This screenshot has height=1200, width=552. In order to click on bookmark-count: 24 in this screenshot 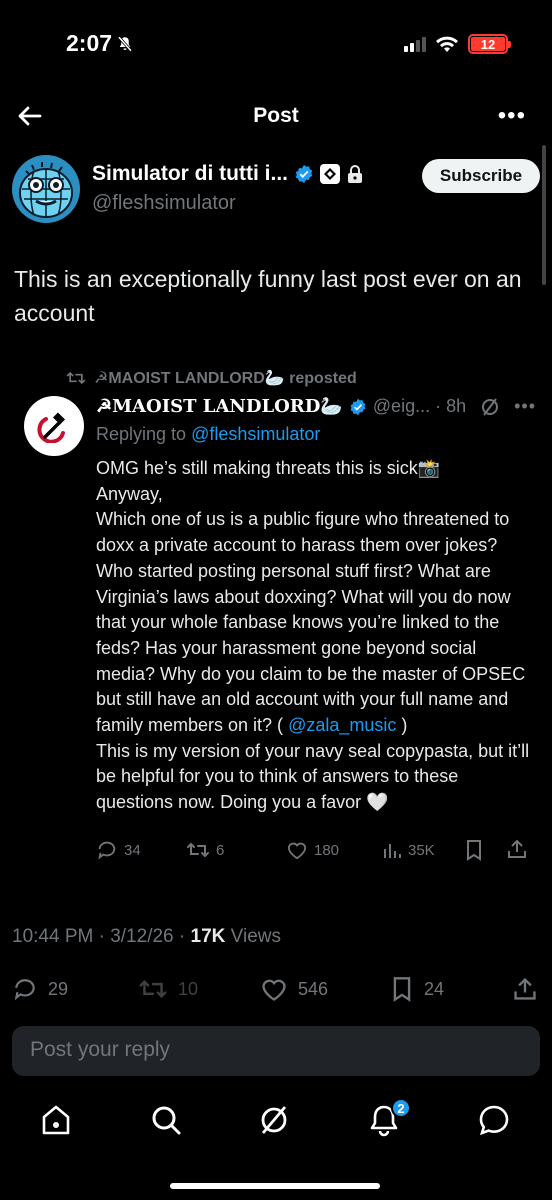, I will do `click(434, 988)`.